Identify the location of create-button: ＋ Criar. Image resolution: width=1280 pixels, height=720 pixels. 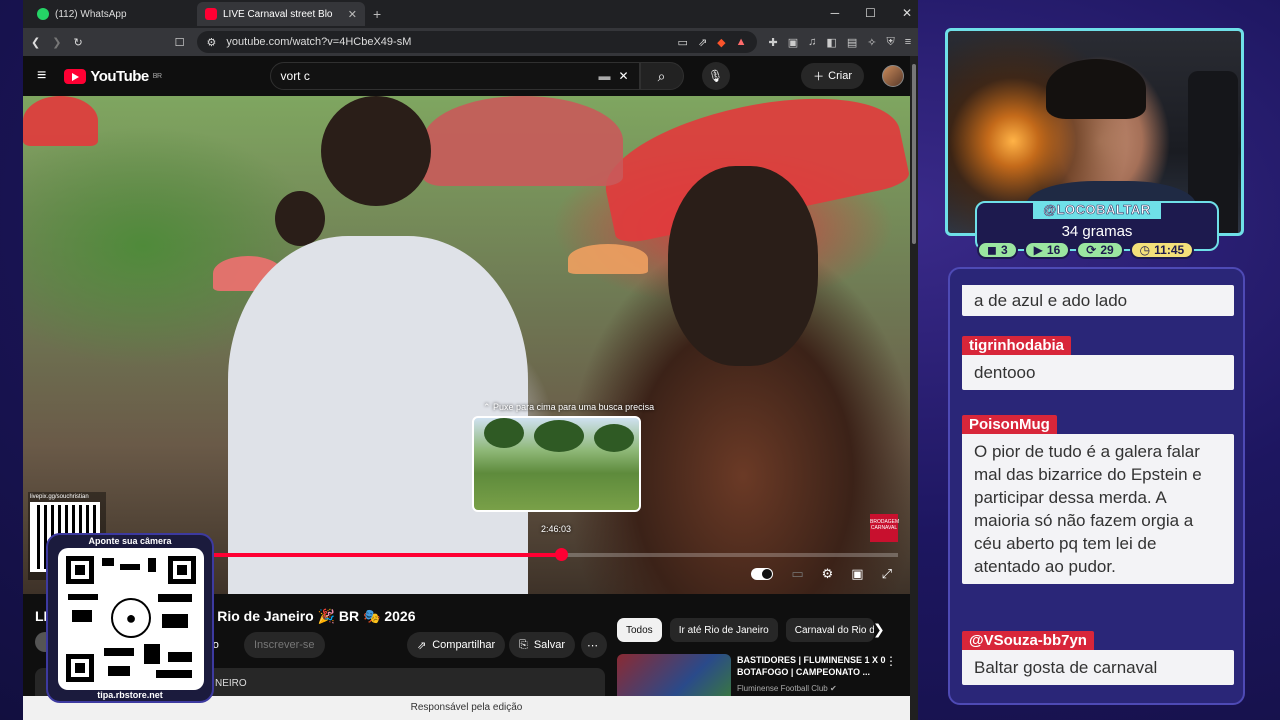
(832, 76).